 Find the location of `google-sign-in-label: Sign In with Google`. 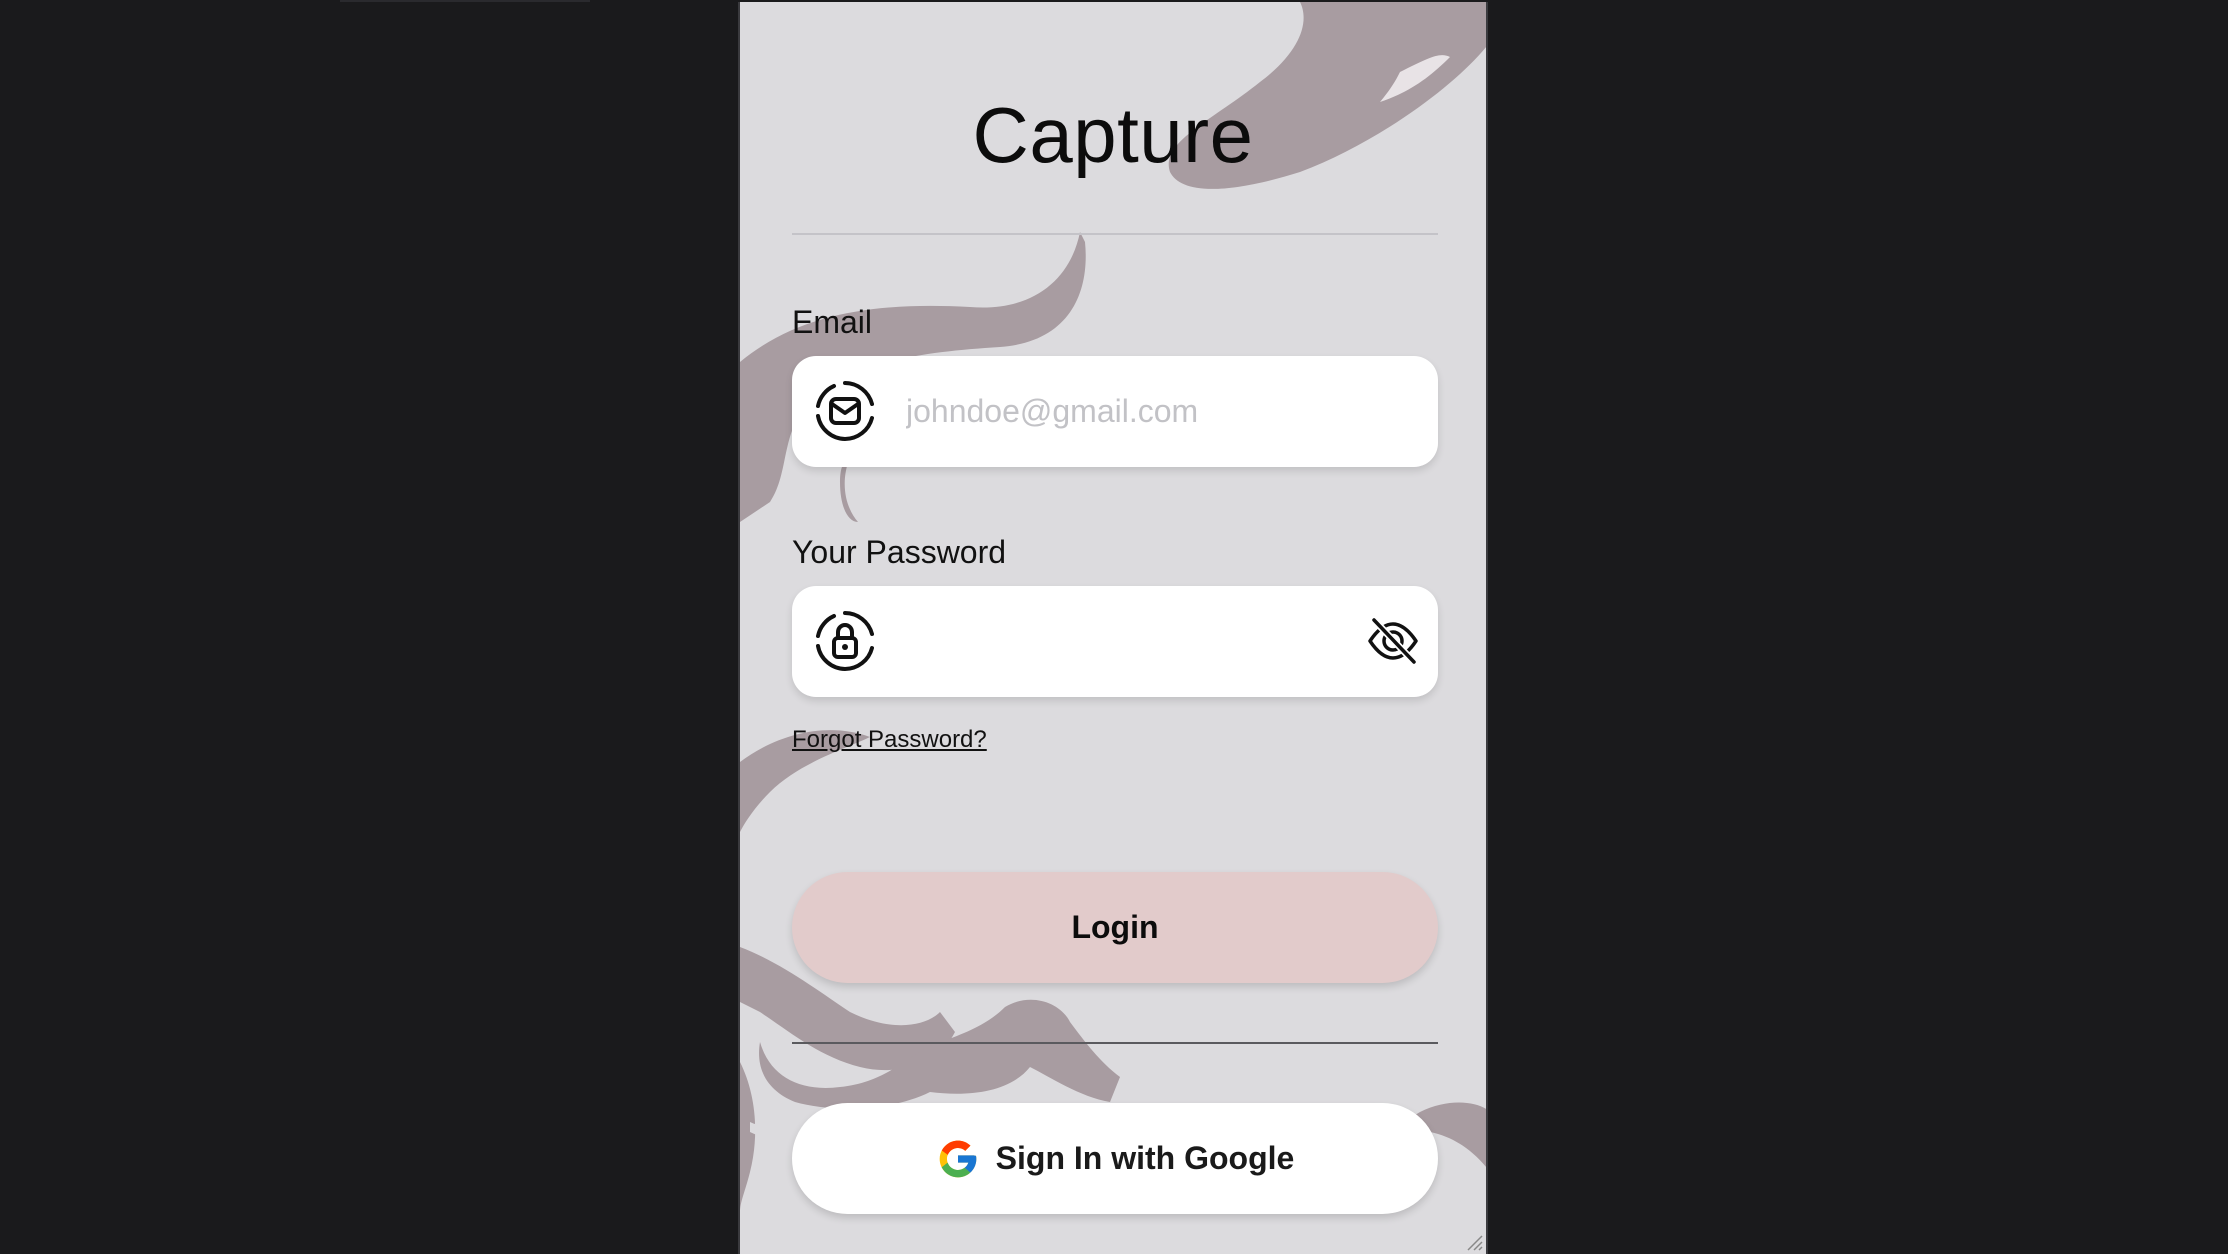

google-sign-in-label: Sign In with Google is located at coordinates (1145, 1158).